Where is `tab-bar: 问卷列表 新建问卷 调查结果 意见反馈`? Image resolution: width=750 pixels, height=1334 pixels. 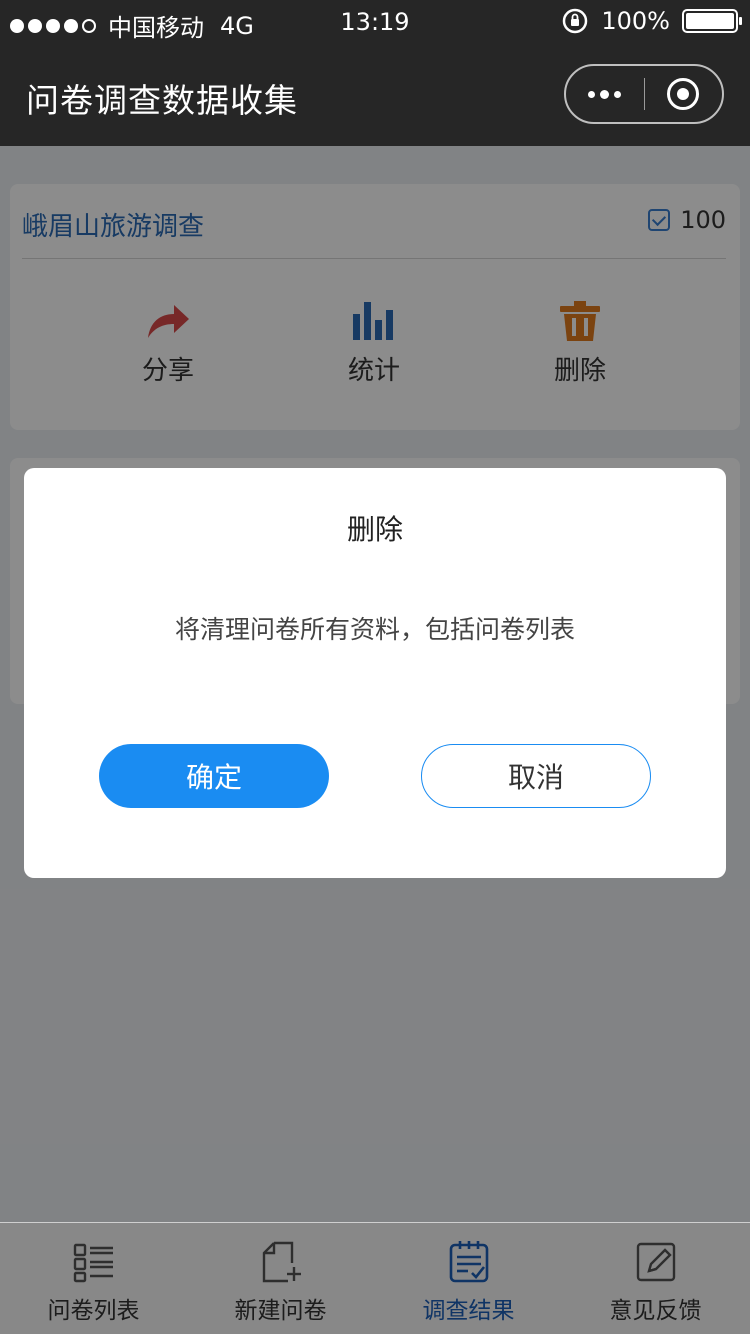 tab-bar: 问卷列表 新建问卷 调查结果 意见反馈 is located at coordinates (375, 1278).